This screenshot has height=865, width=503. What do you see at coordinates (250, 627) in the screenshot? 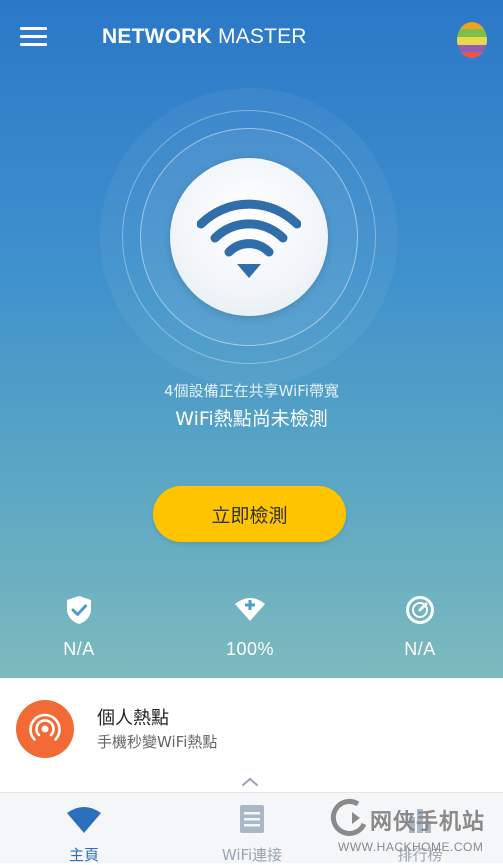
I see `stat-signal: 100%` at bounding box center [250, 627].